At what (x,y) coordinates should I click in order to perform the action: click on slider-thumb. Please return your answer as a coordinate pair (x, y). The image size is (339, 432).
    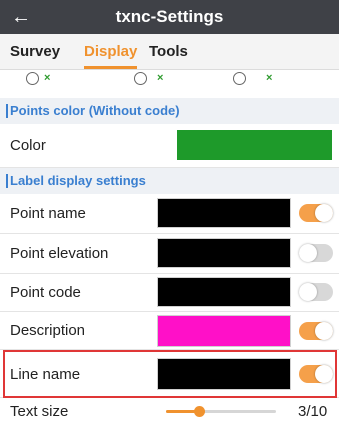
    Looking at the image, I should click on (199, 411).